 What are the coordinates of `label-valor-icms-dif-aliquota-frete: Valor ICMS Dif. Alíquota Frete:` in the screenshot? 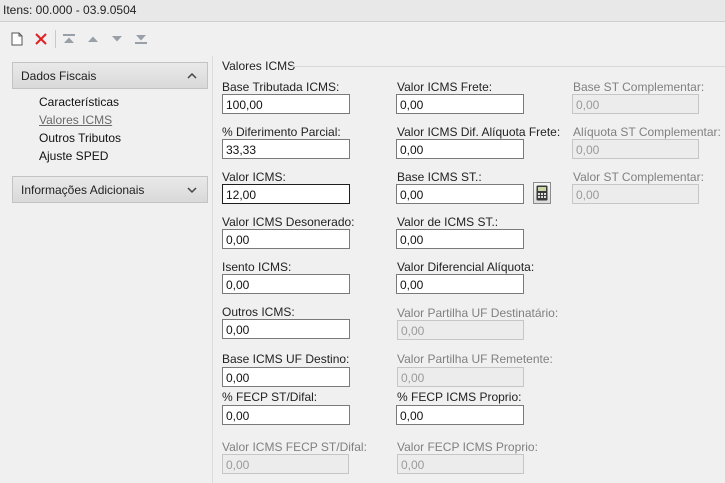 It's located at (479, 132).